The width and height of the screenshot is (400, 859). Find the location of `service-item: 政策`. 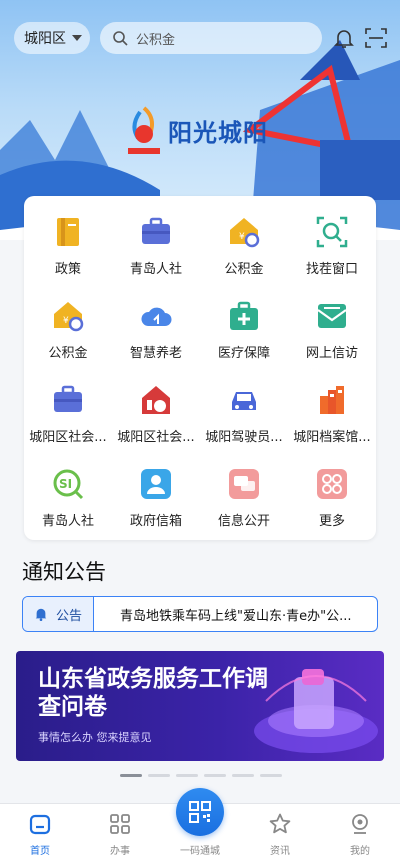

service-item: 政策 is located at coordinates (68, 246).